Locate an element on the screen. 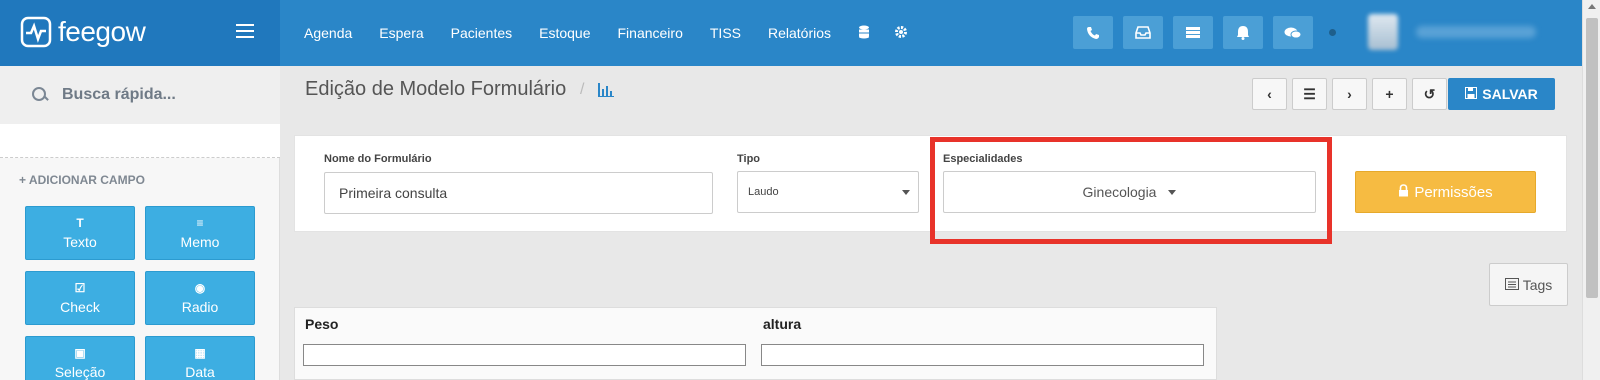 This screenshot has width=1600, height=380. chat-icon is located at coordinates (1293, 32).